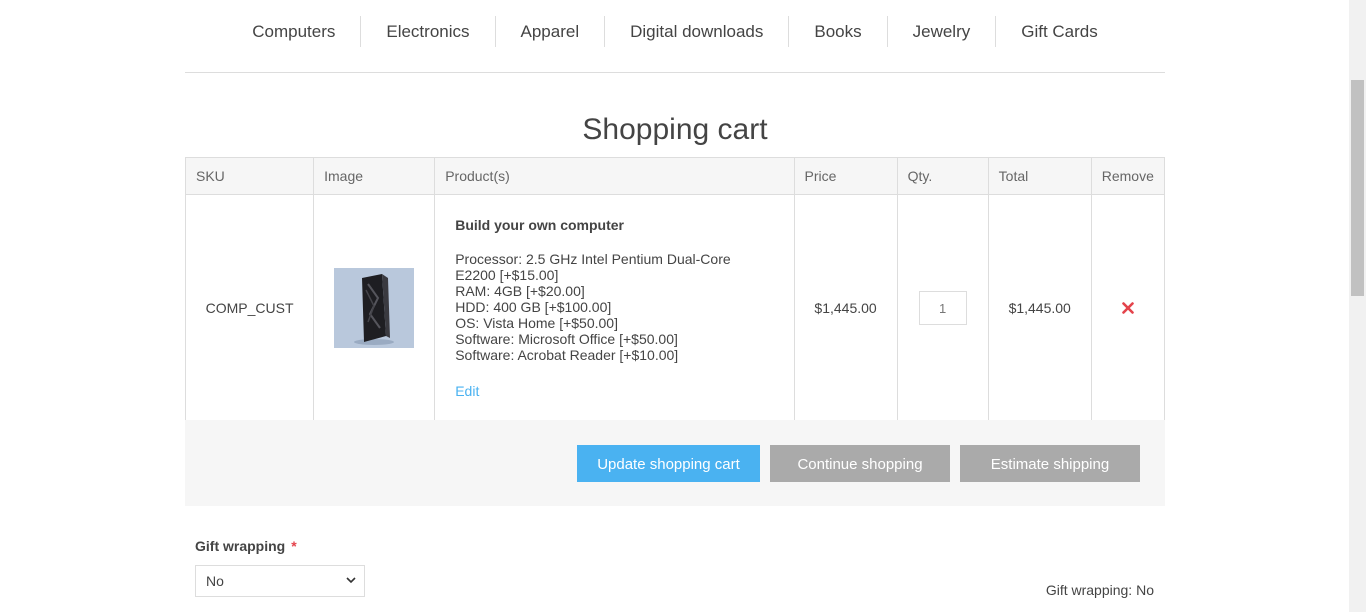 Image resolution: width=1366 pixels, height=612 pixels. What do you see at coordinates (1059, 31) in the screenshot?
I see `menu-item-gift-cards: Gift Cards` at bounding box center [1059, 31].